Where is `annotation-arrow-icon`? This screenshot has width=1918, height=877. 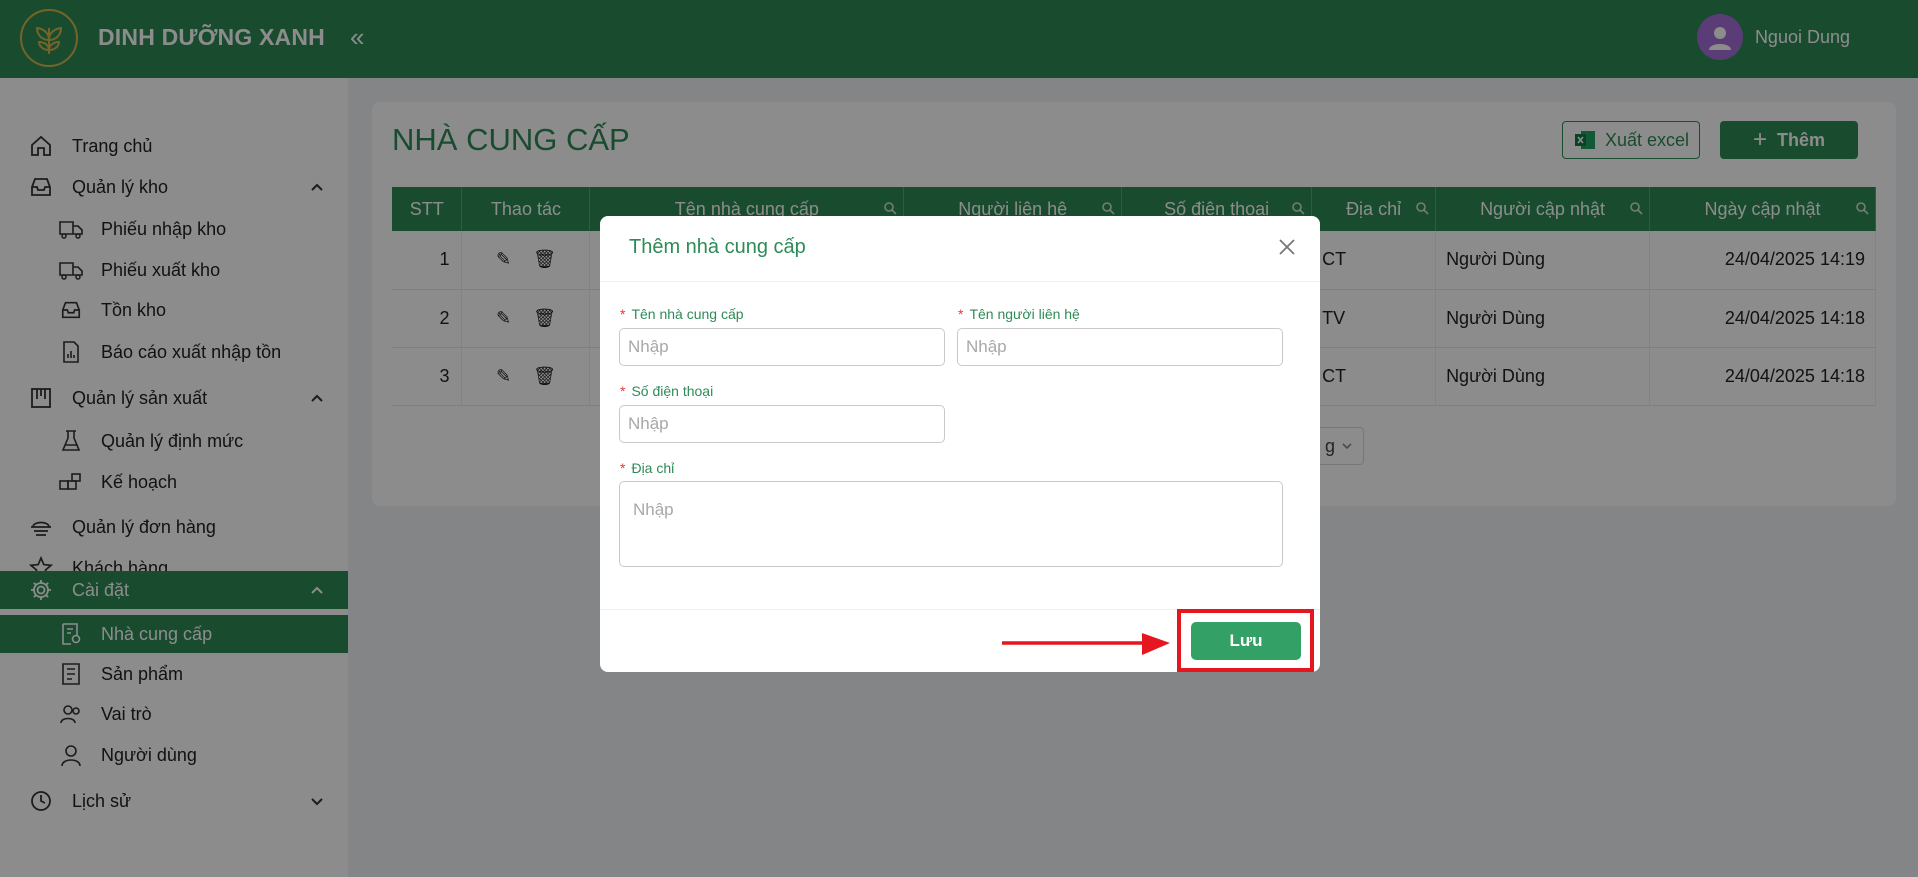 annotation-arrow-icon is located at coordinates (1086, 644).